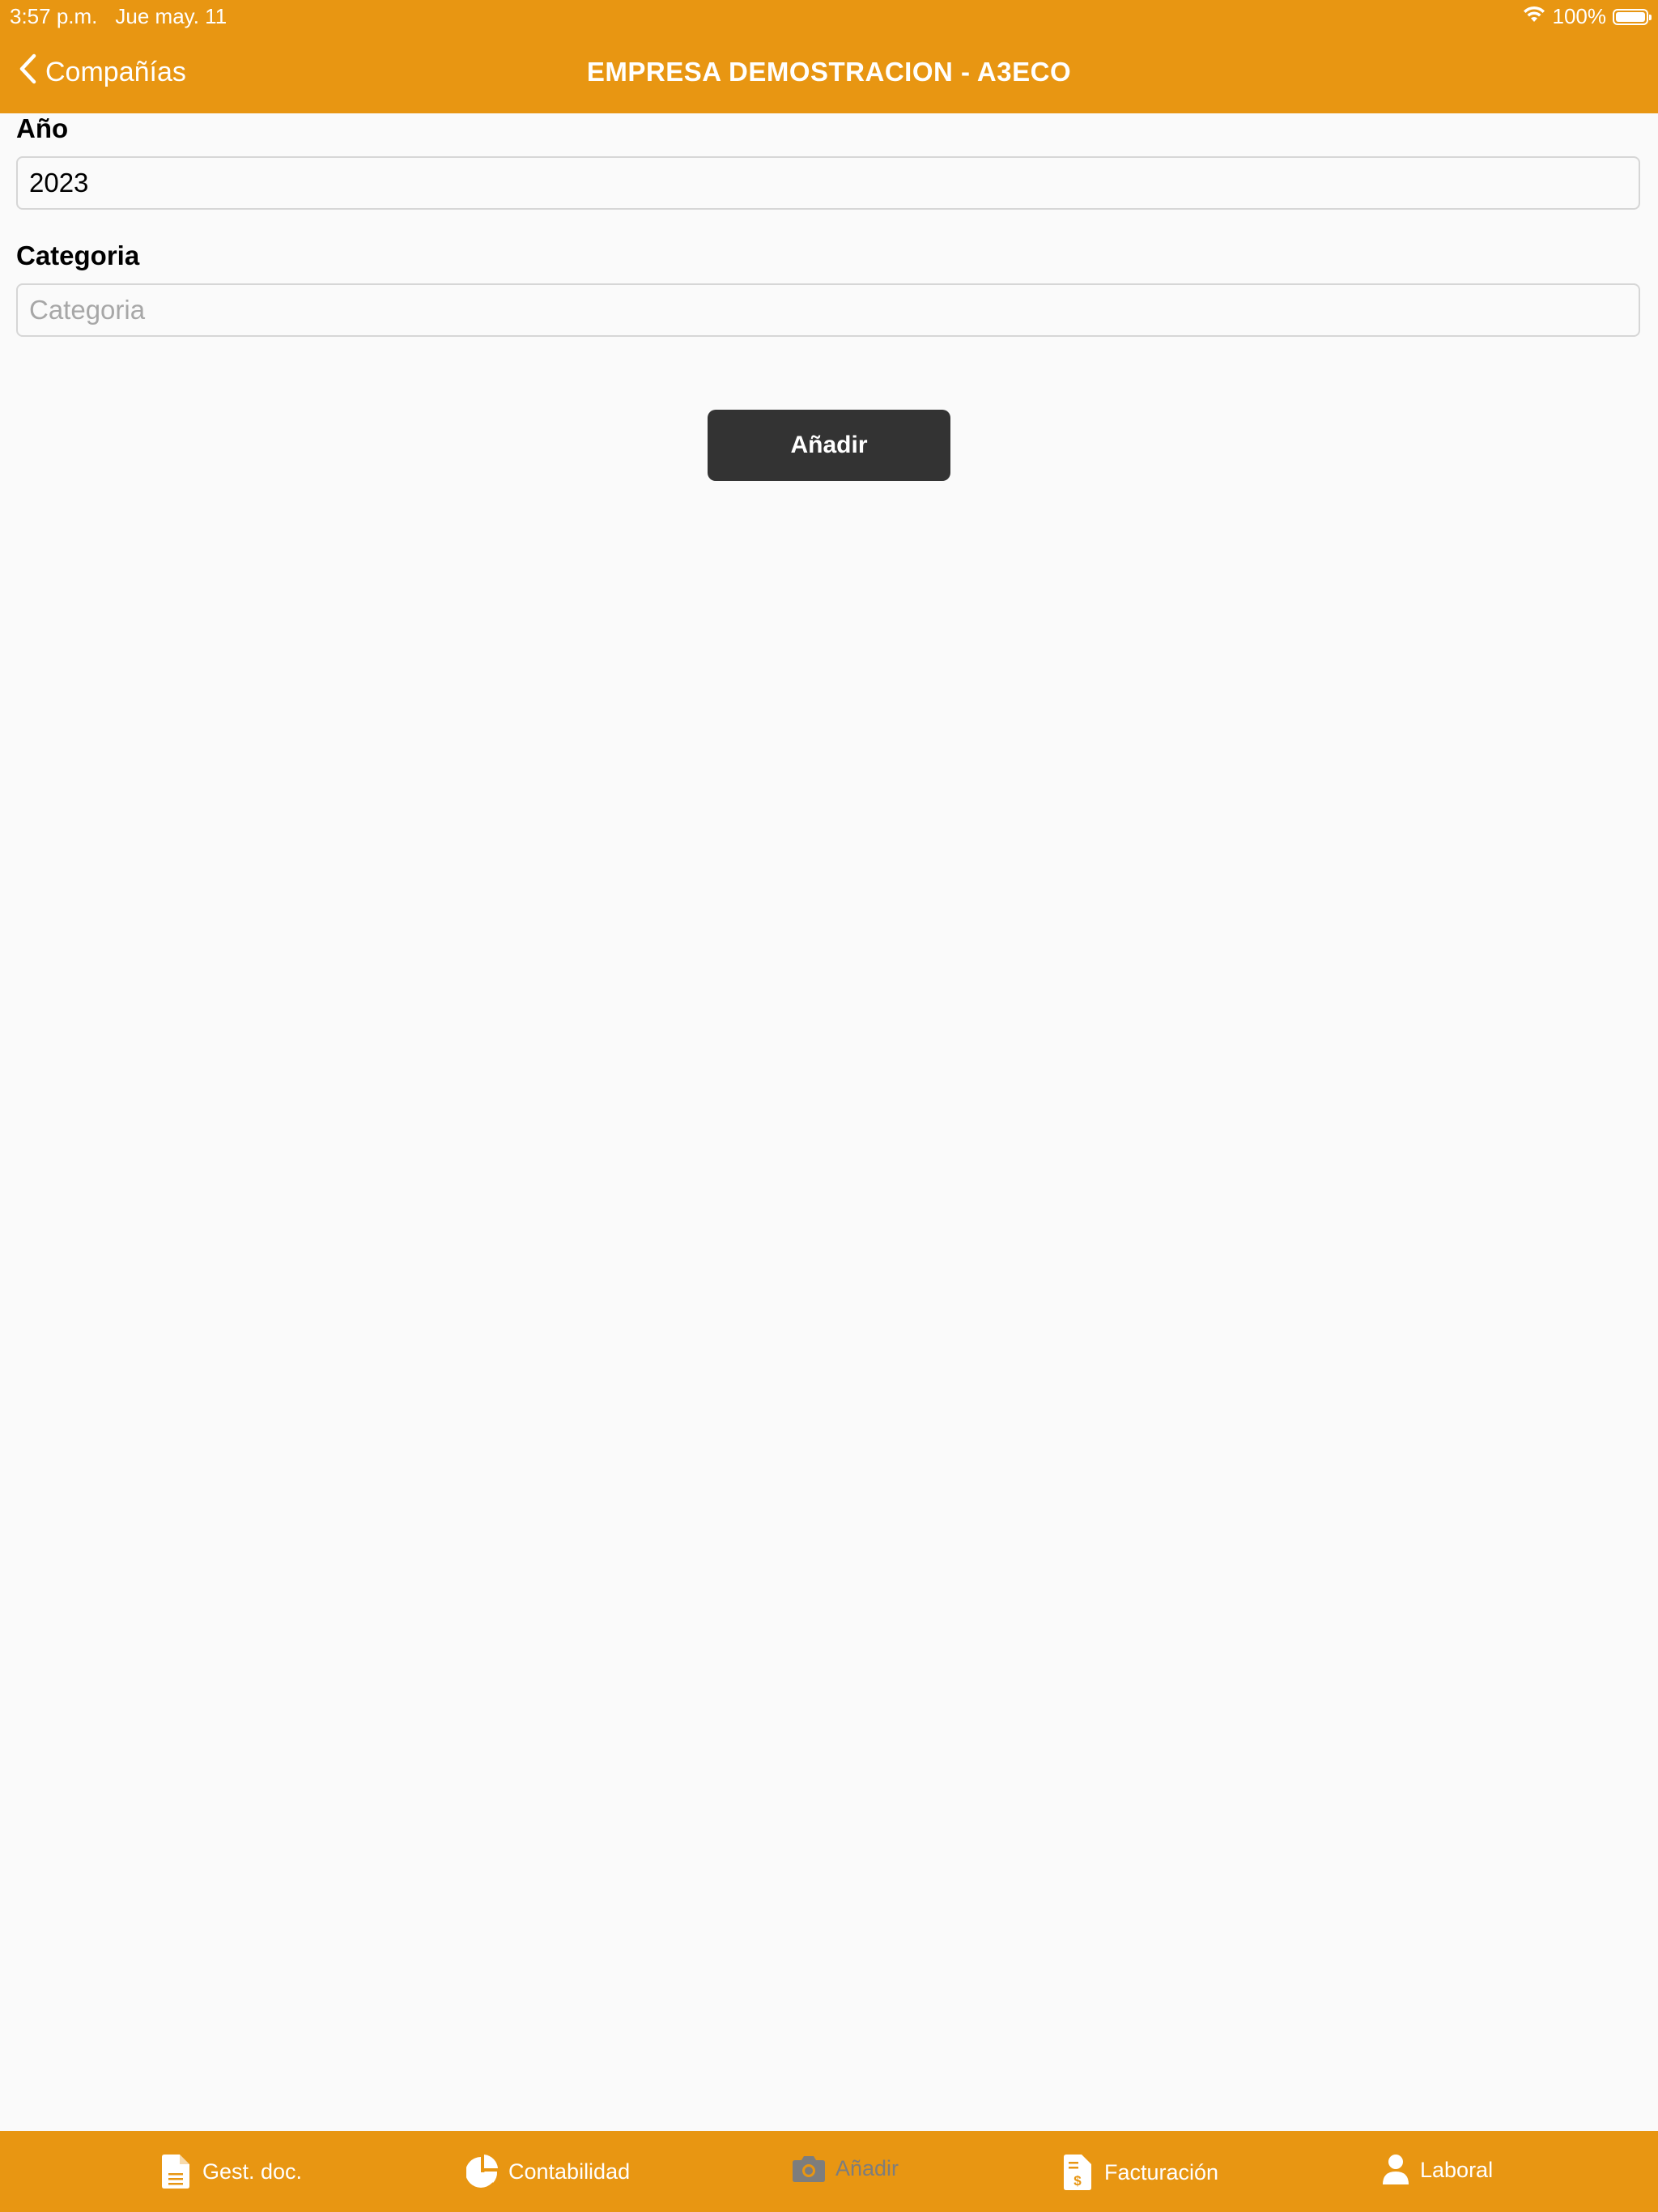 This screenshot has height=2212, width=1658. I want to click on status-bar: 3:57 p.m. Jue may. 11 100%, so click(829, 16).